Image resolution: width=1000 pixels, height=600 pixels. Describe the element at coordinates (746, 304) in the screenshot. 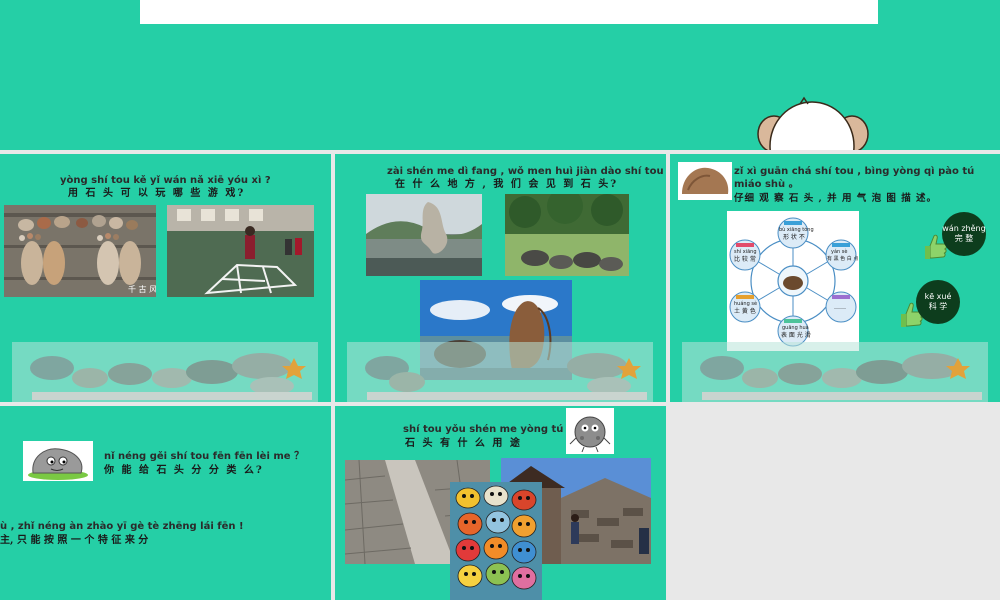

I see `node-yellow-pinyin: huáng sè` at that location.